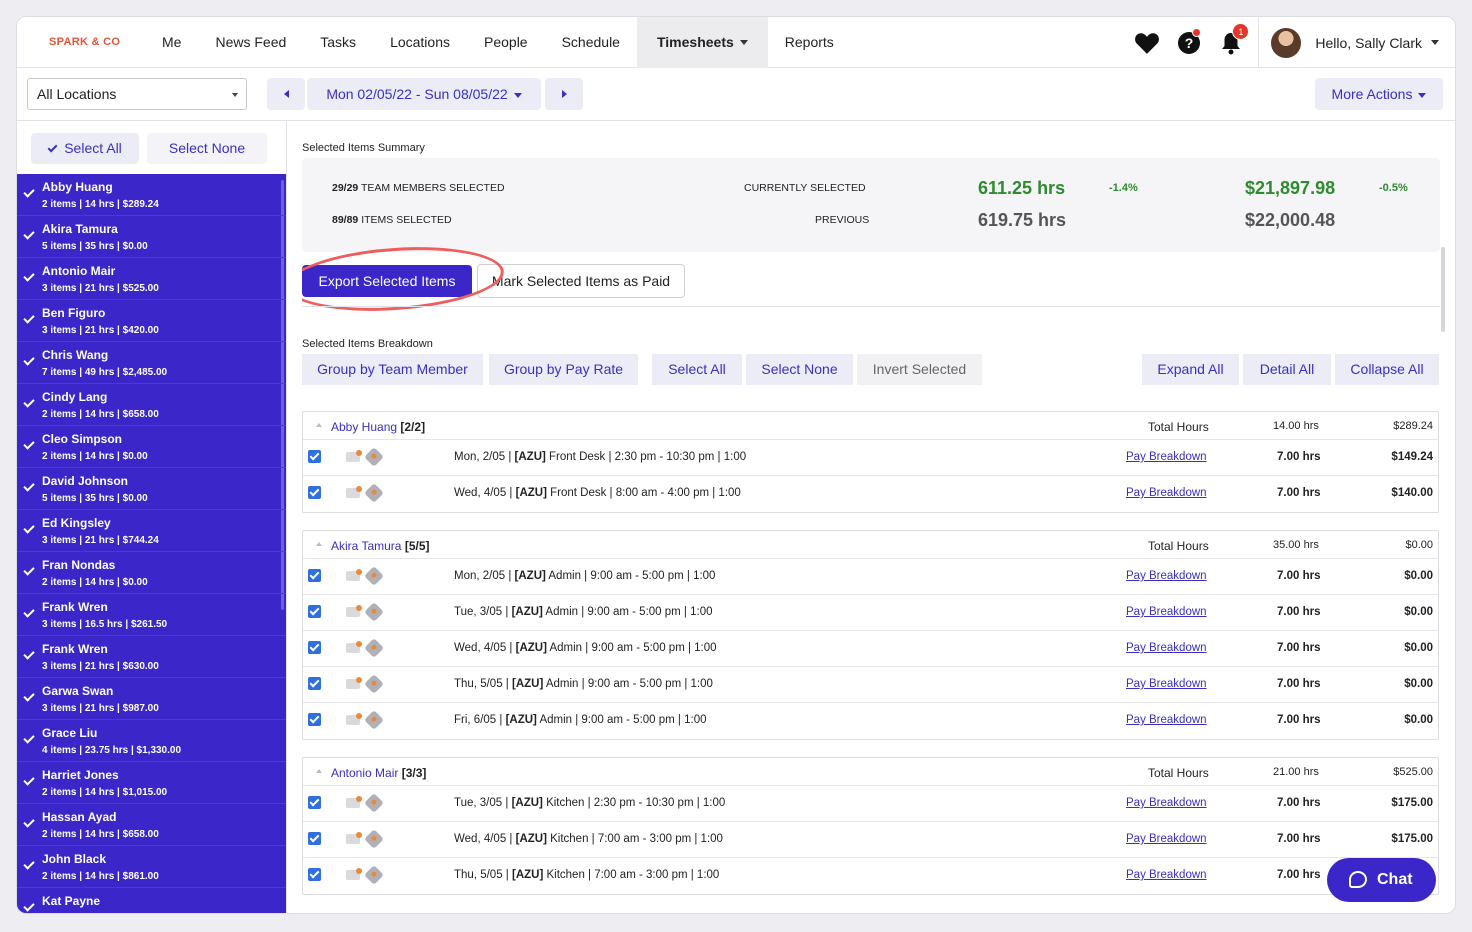 This screenshot has width=1472, height=932. I want to click on nav-timesheets: Timesheets, so click(702, 42).